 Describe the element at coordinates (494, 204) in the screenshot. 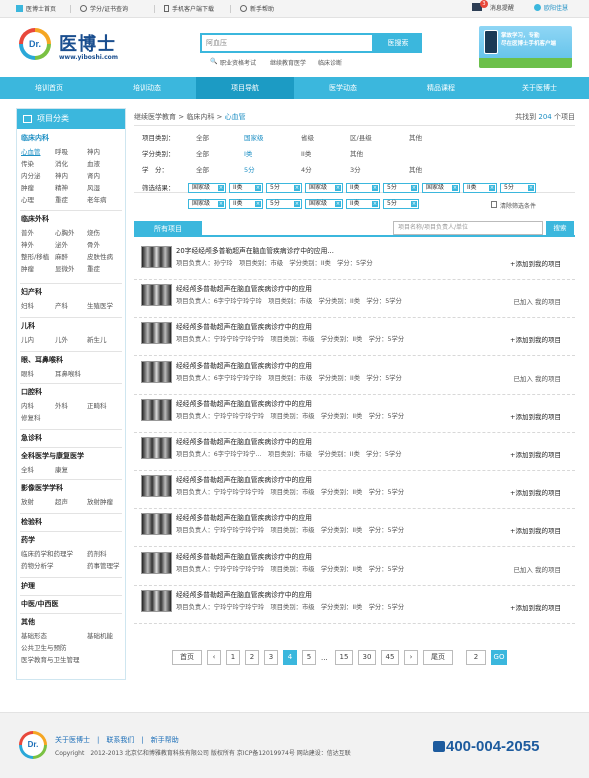

I see `trash-icon` at that location.